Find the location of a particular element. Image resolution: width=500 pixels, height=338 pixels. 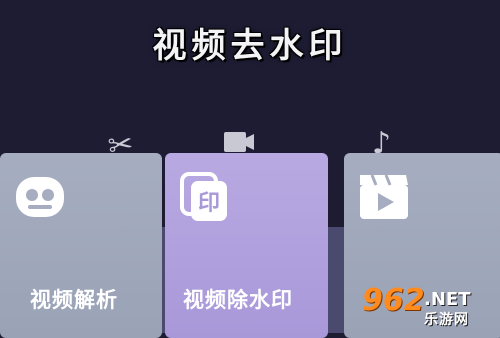

video-parse-label: 视频解析 is located at coordinates (74, 300).